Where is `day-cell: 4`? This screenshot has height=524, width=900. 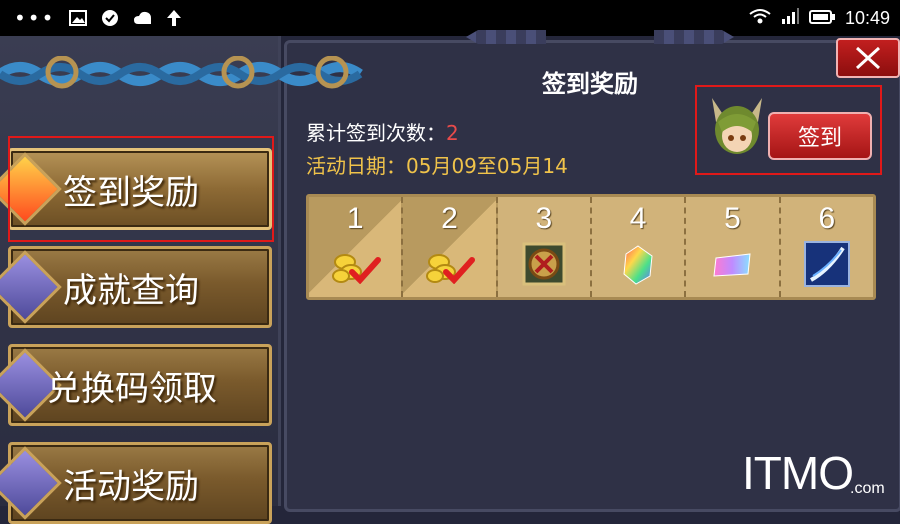
day-cell: 4 is located at coordinates (639, 247).